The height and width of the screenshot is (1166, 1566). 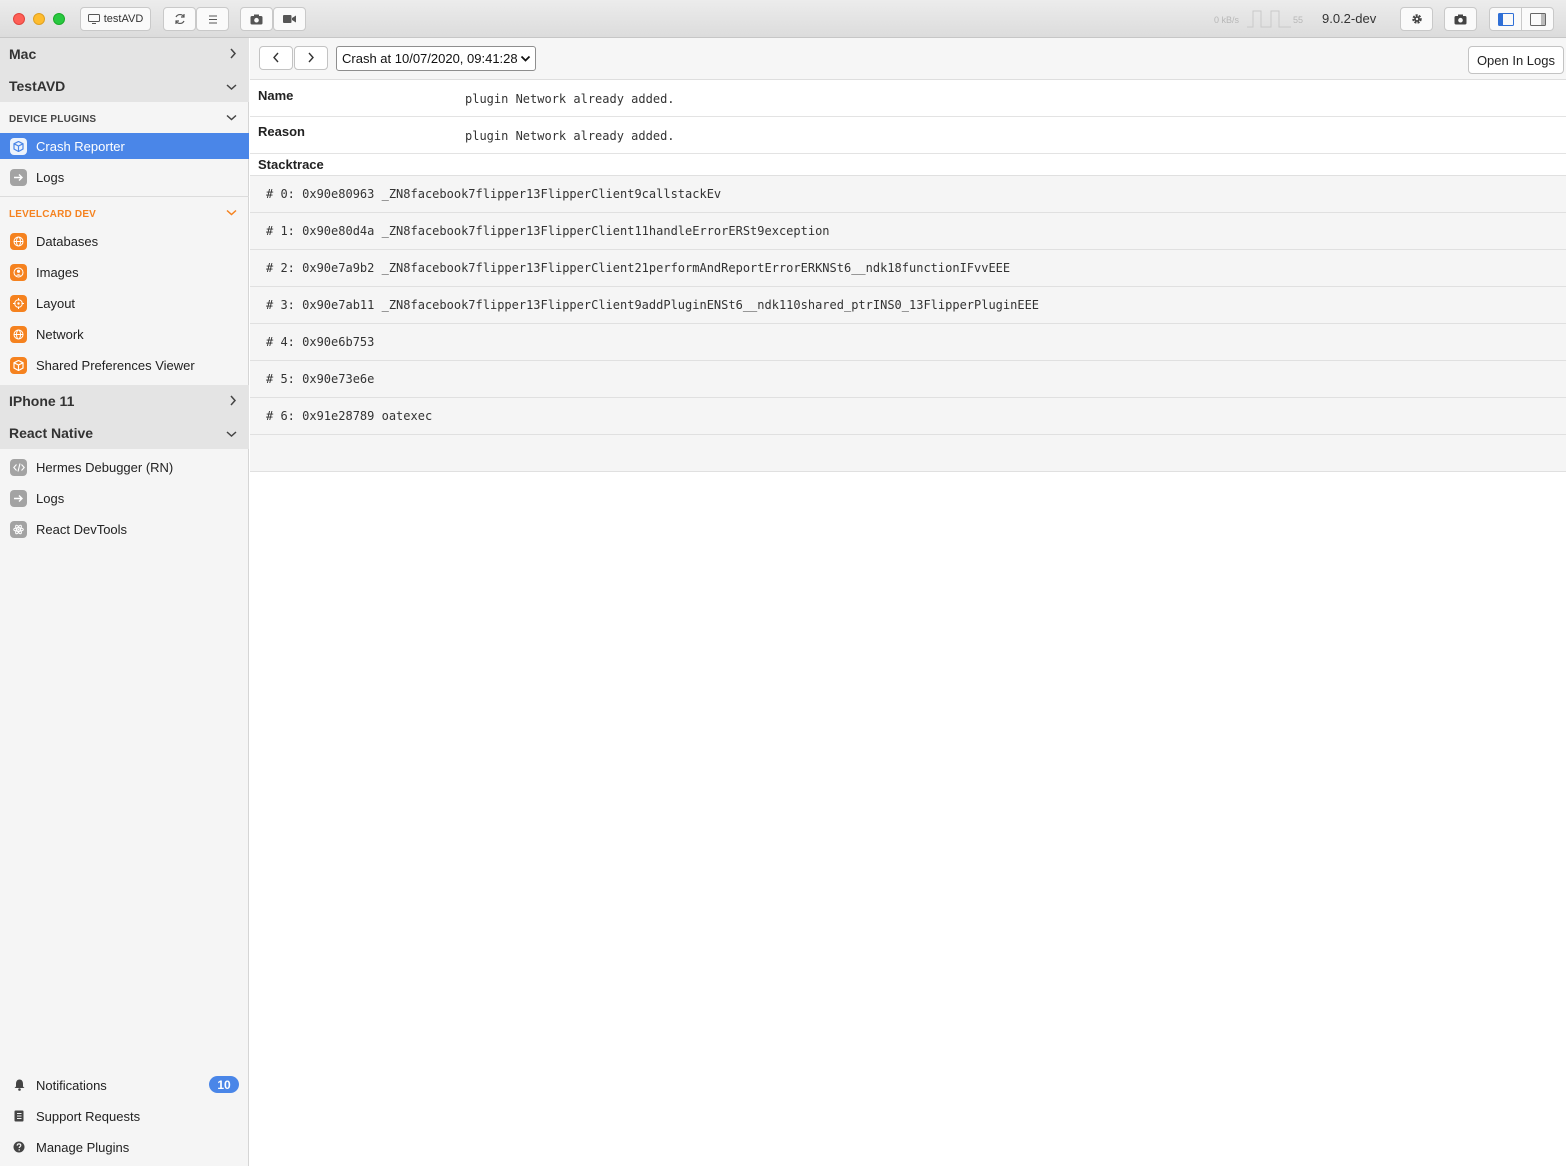 I want to click on zoom-window-button, so click(x=59, y=19).